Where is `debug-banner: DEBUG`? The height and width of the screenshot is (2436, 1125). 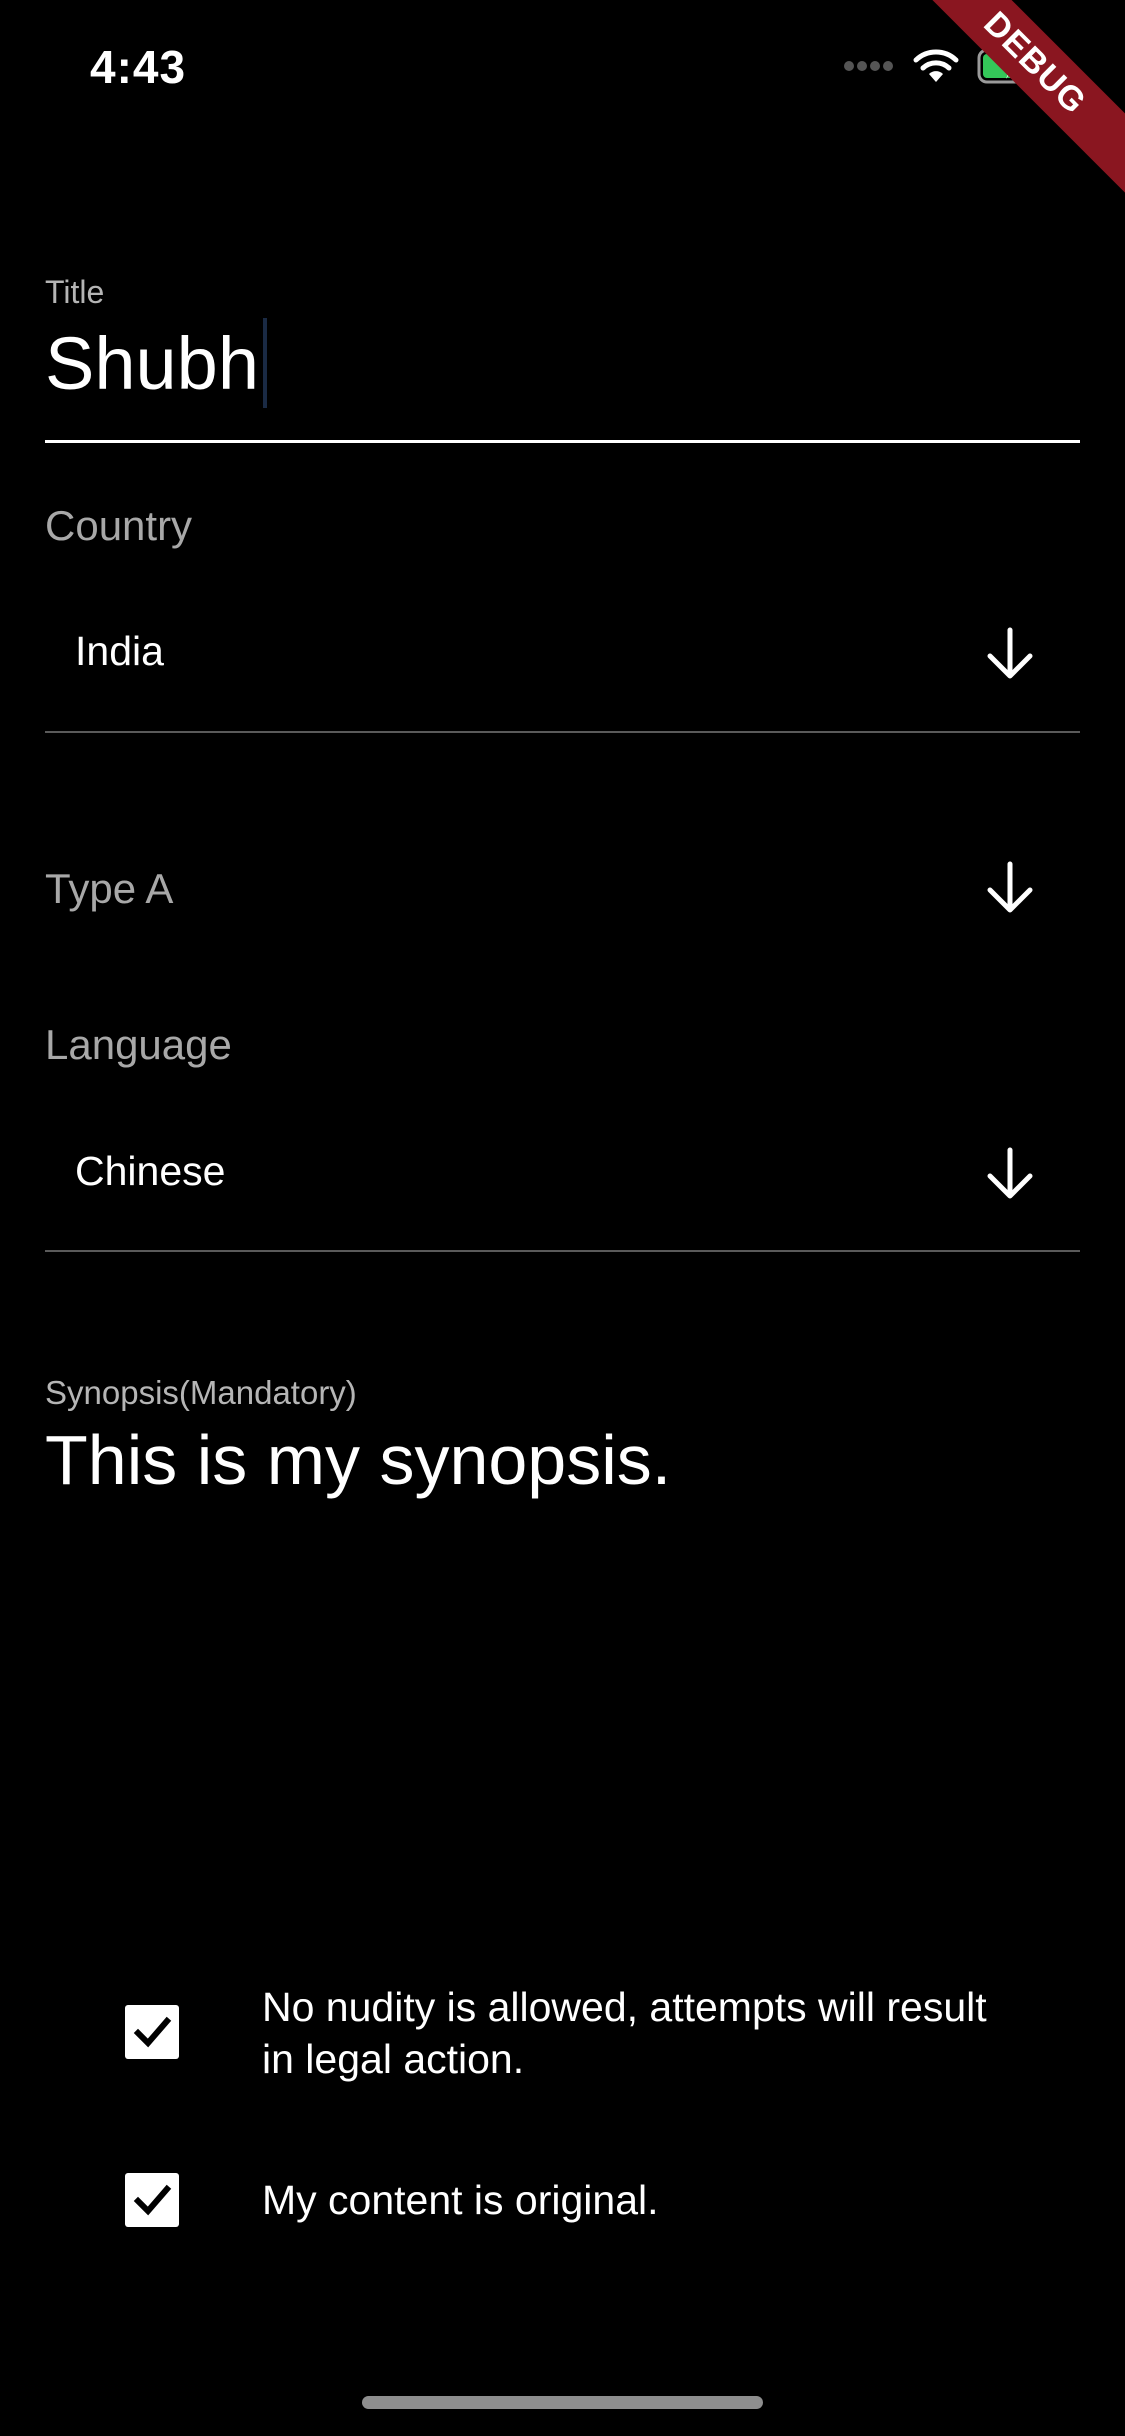 debug-banner: DEBUG is located at coordinates (995, 116).